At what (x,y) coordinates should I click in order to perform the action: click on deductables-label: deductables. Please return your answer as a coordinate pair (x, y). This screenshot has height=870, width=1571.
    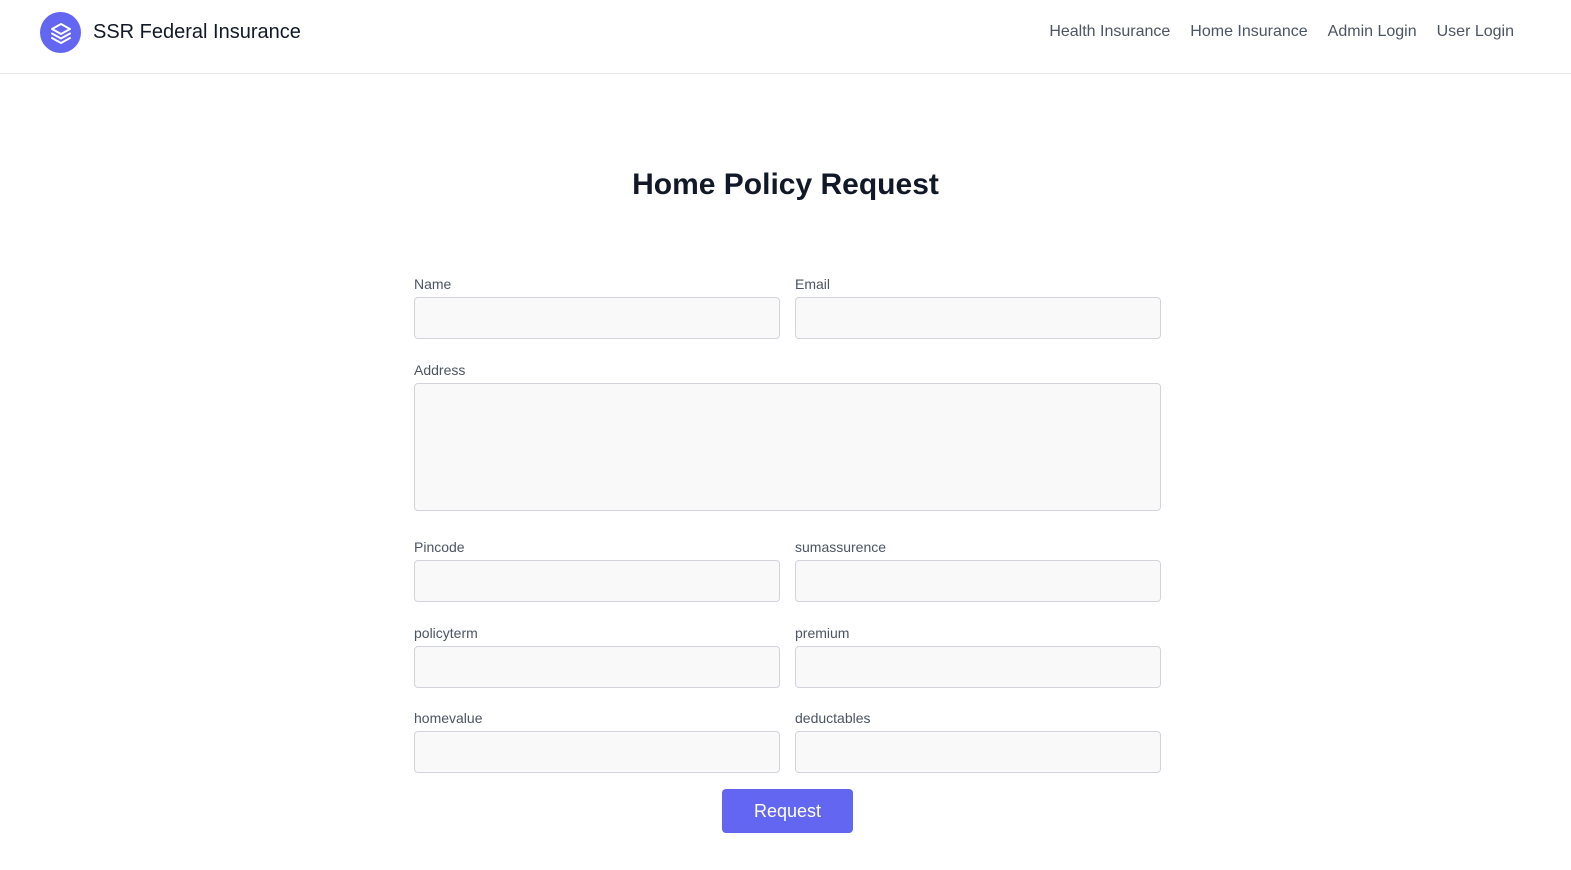
    Looking at the image, I should click on (833, 718).